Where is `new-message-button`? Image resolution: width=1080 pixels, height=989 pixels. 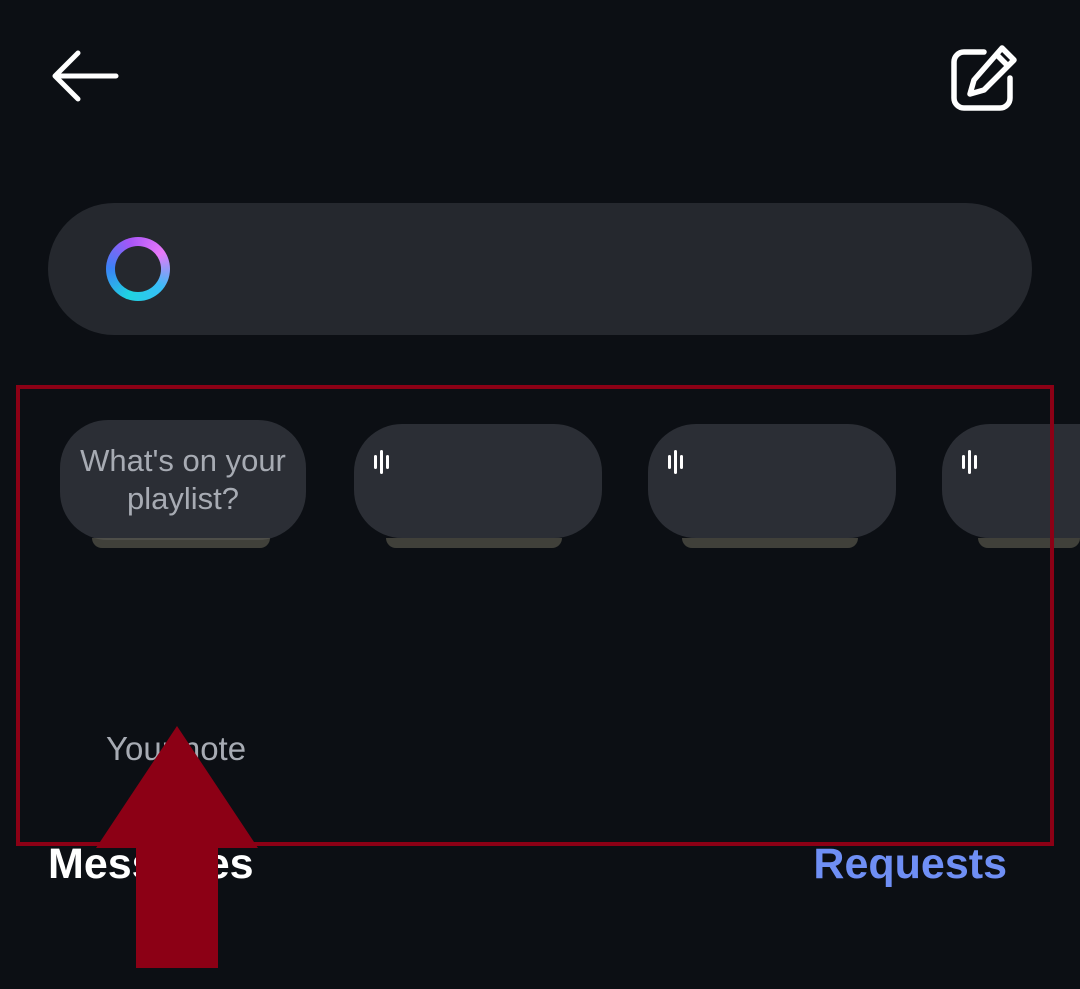
new-message-button is located at coordinates (984, 78).